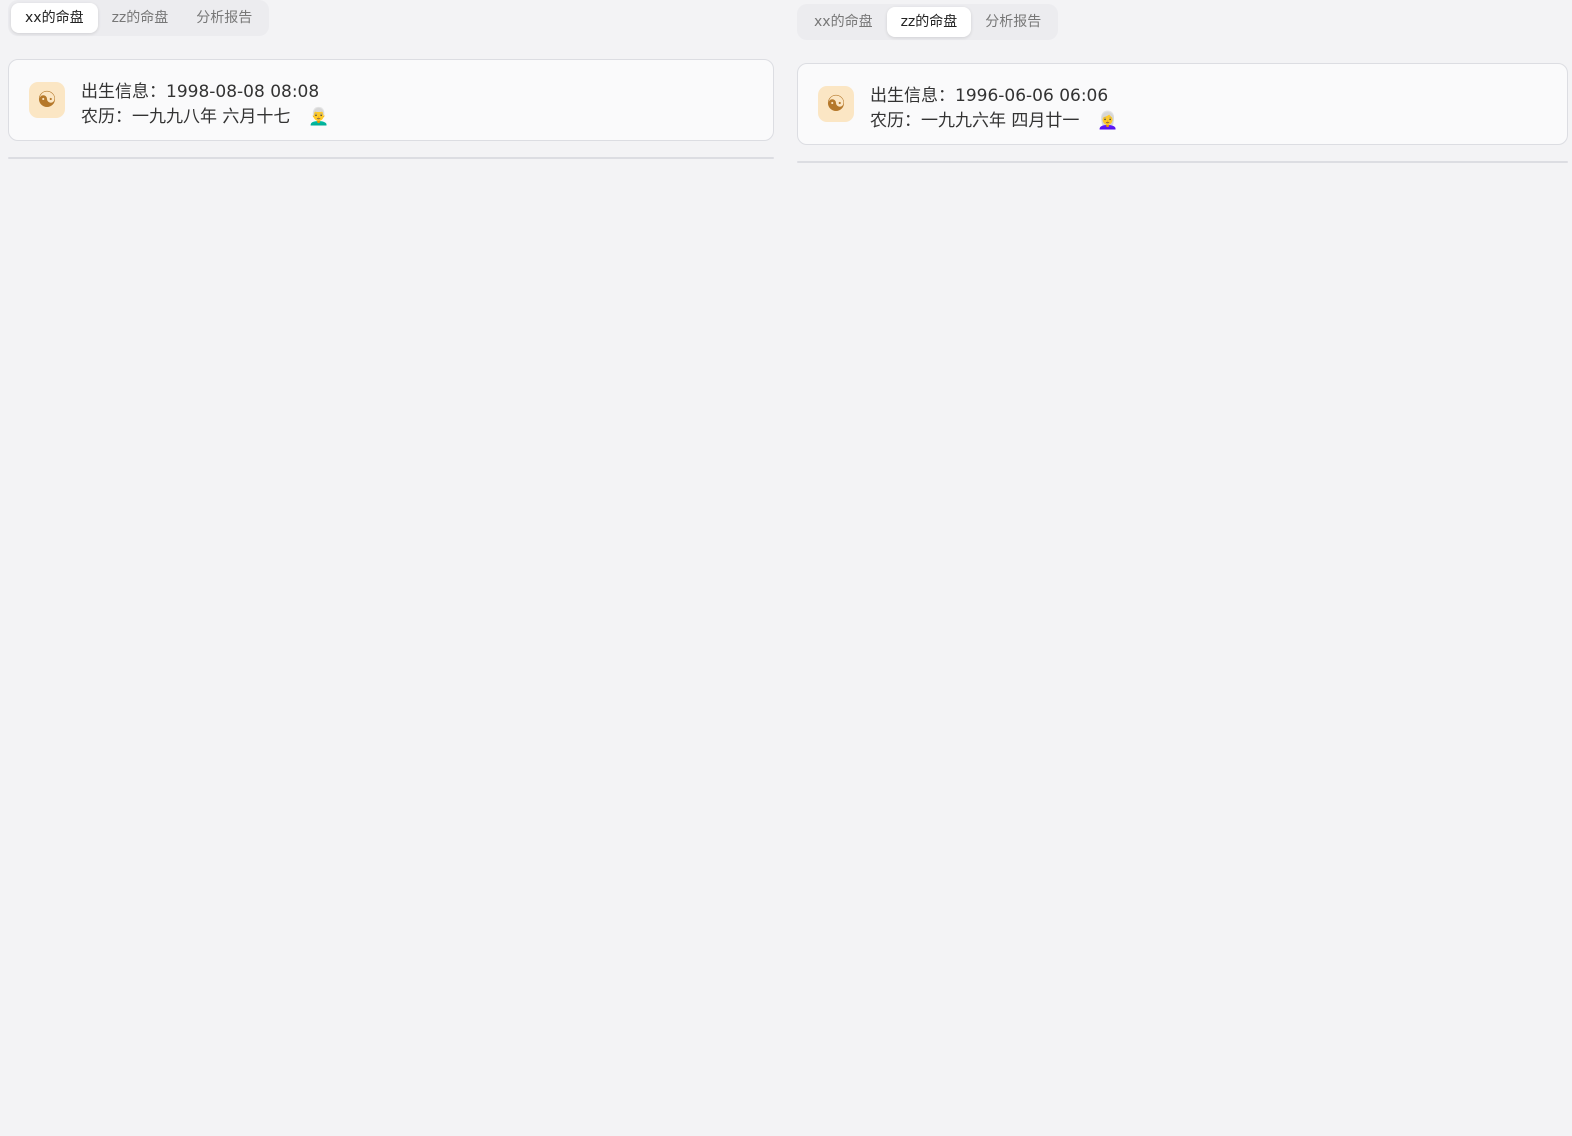  Describe the element at coordinates (989, 96) in the screenshot. I see `birth-datetime: 出生信息：1996-06-06 06:06` at that location.